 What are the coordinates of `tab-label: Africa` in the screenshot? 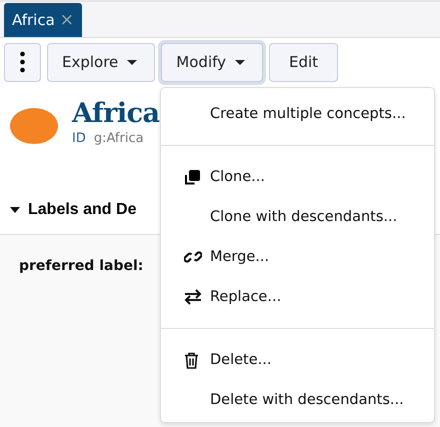 It's located at (33, 20).